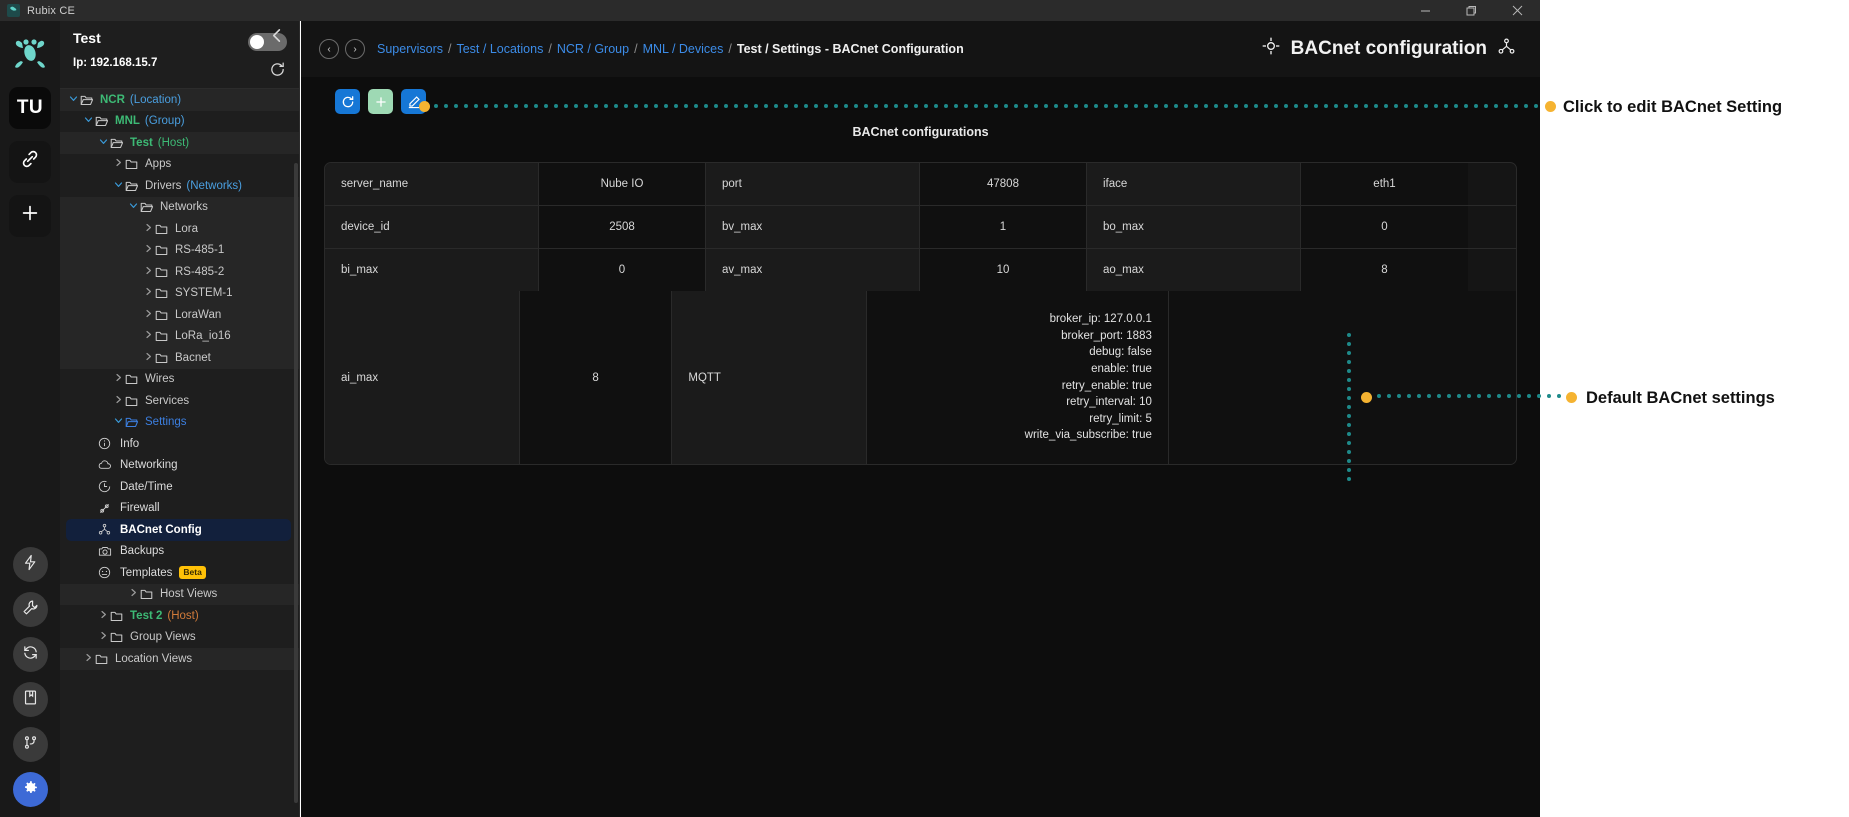  What do you see at coordinates (499, 49) in the screenshot?
I see `breadcrumb-item-1: Test / Locations` at bounding box center [499, 49].